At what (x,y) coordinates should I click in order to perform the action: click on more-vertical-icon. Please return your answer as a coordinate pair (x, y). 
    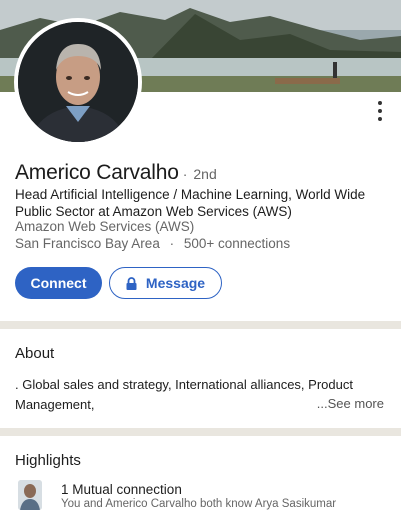
    Looking at the image, I should click on (380, 111).